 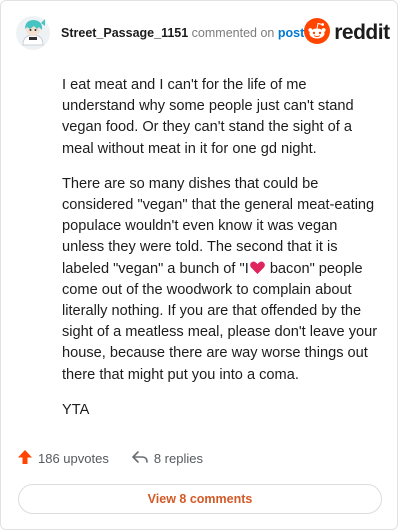 What do you see at coordinates (27, 458) in the screenshot?
I see `upvote-arrow-icon` at bounding box center [27, 458].